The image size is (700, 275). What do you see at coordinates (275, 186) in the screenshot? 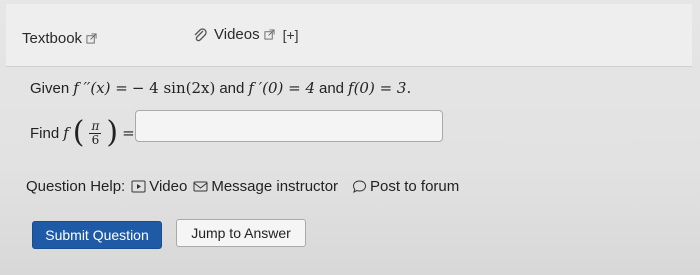
I see `message-instructor-label: Message instructor` at bounding box center [275, 186].